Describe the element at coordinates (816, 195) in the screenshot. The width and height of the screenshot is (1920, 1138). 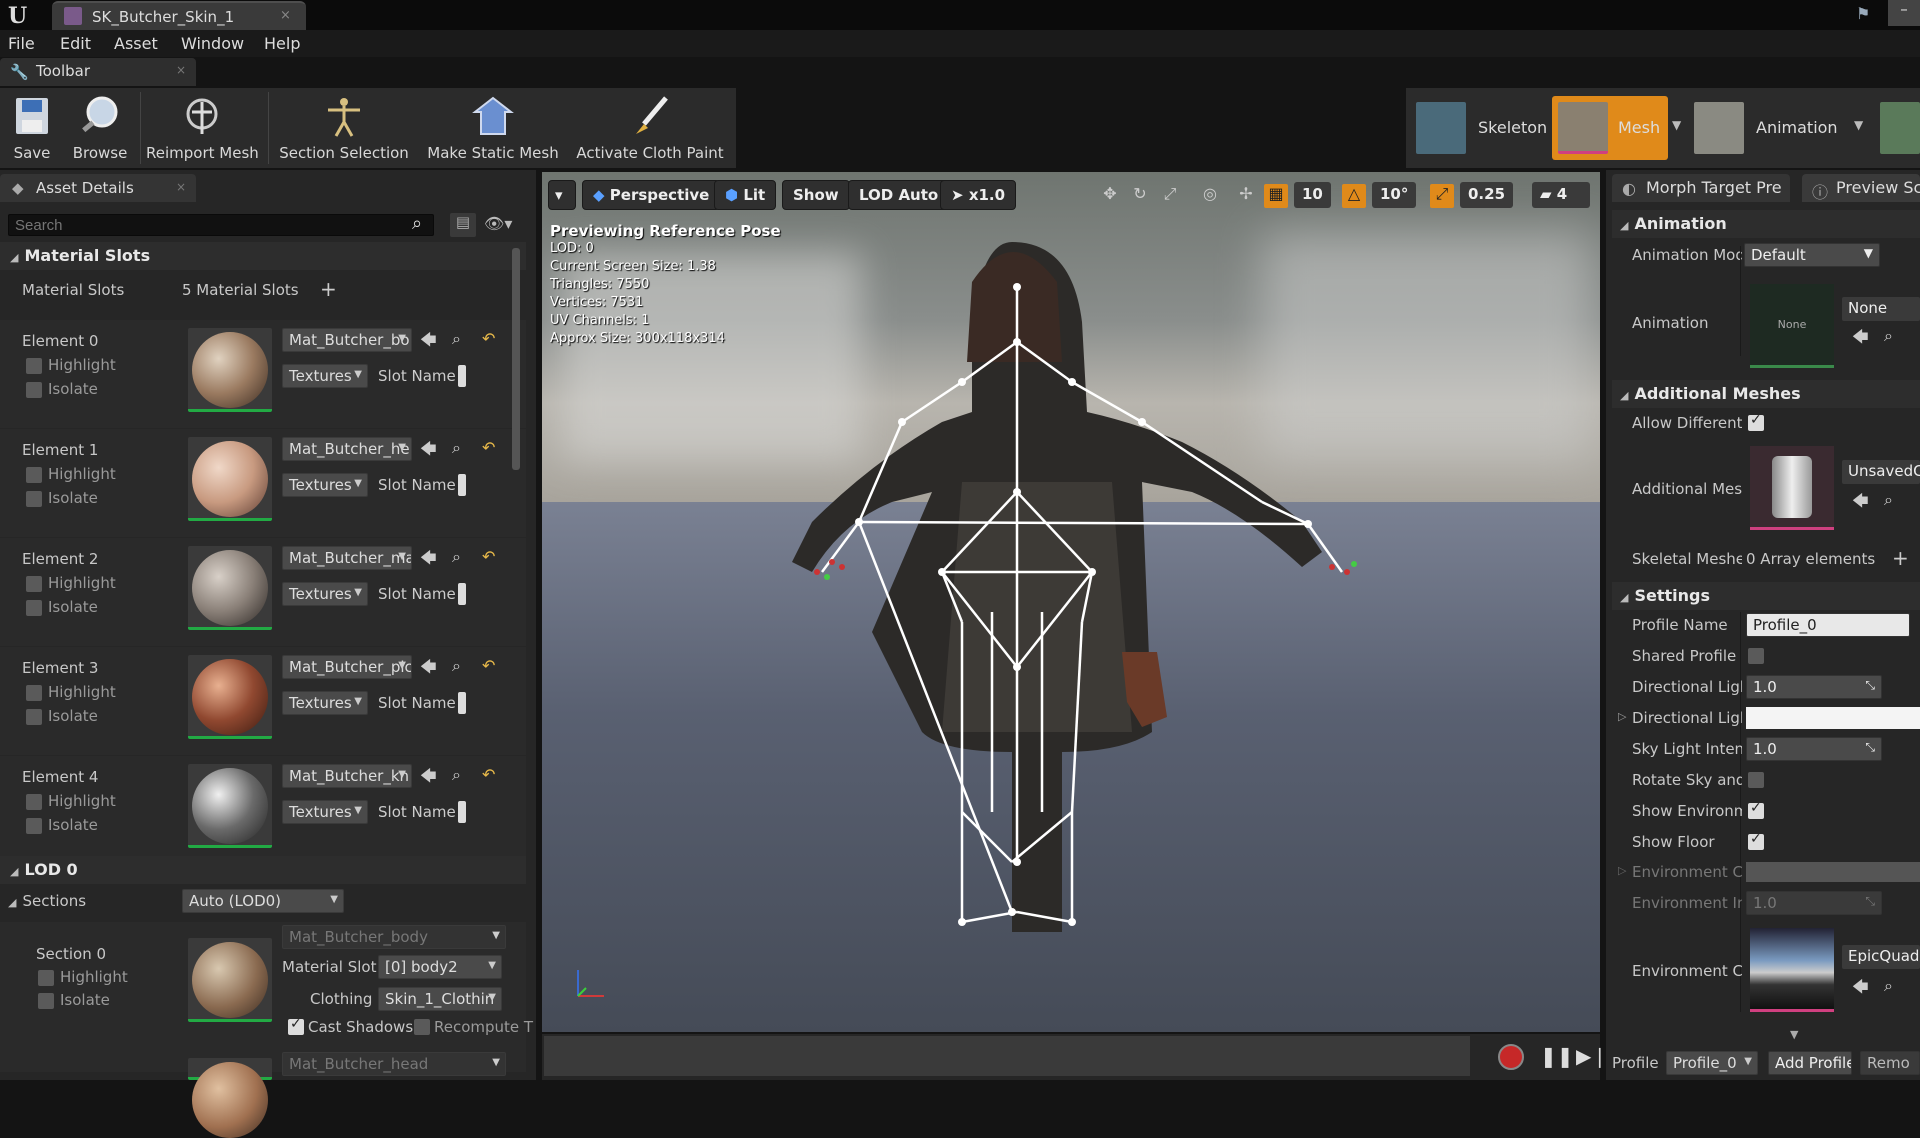
I see `show-button: Show` at that location.